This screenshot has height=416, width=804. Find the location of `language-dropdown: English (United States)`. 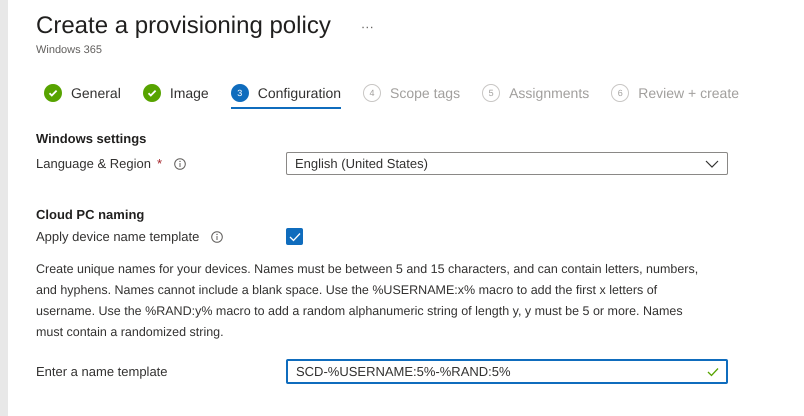

language-dropdown: English (United States) is located at coordinates (507, 163).